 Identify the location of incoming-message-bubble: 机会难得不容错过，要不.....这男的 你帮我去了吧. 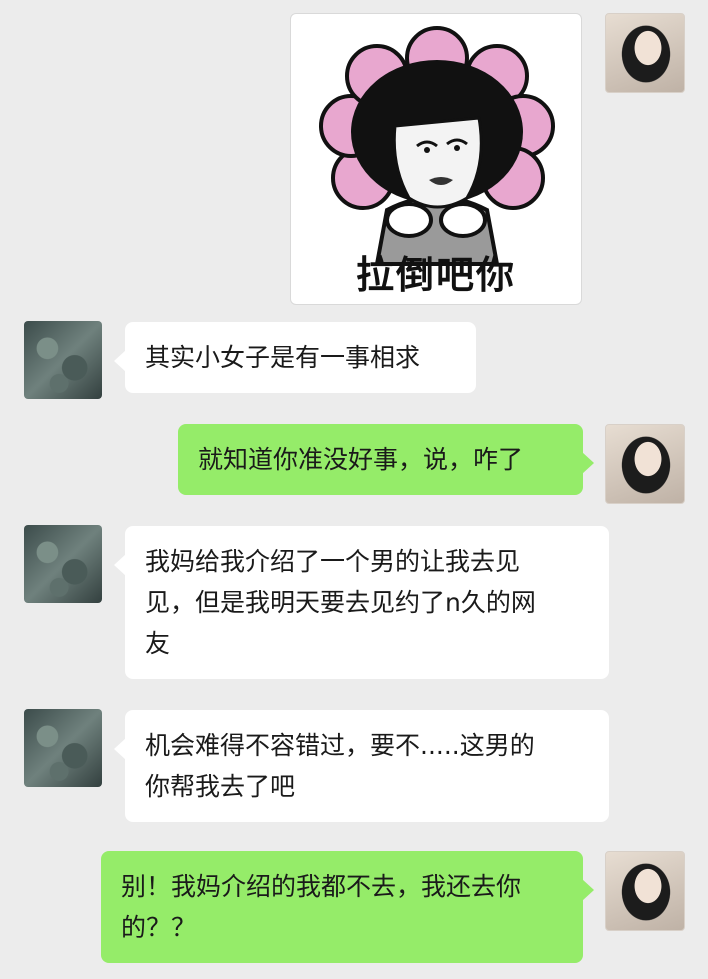
(361, 766).